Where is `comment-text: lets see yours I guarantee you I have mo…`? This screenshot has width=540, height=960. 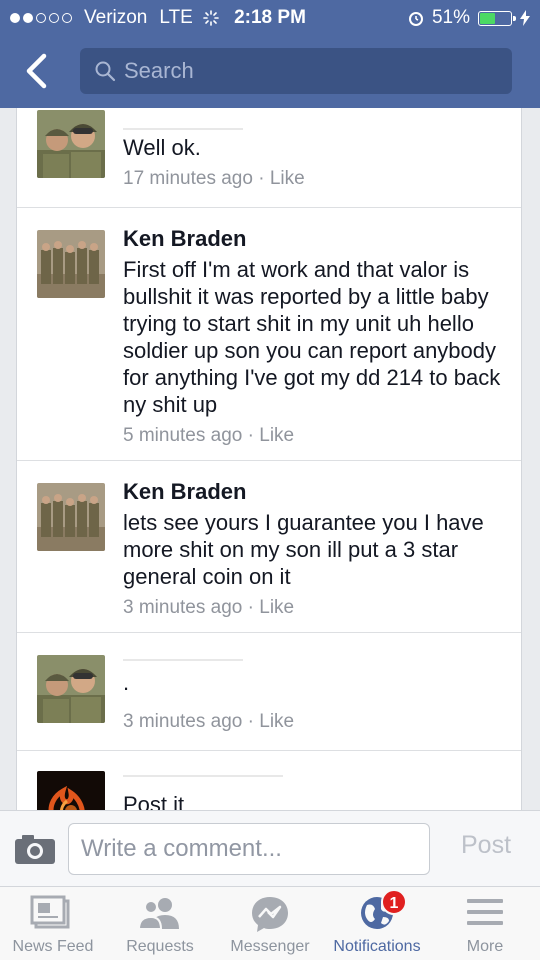
comment-text: lets see yours I guarantee you I have mo… is located at coordinates (303, 549).